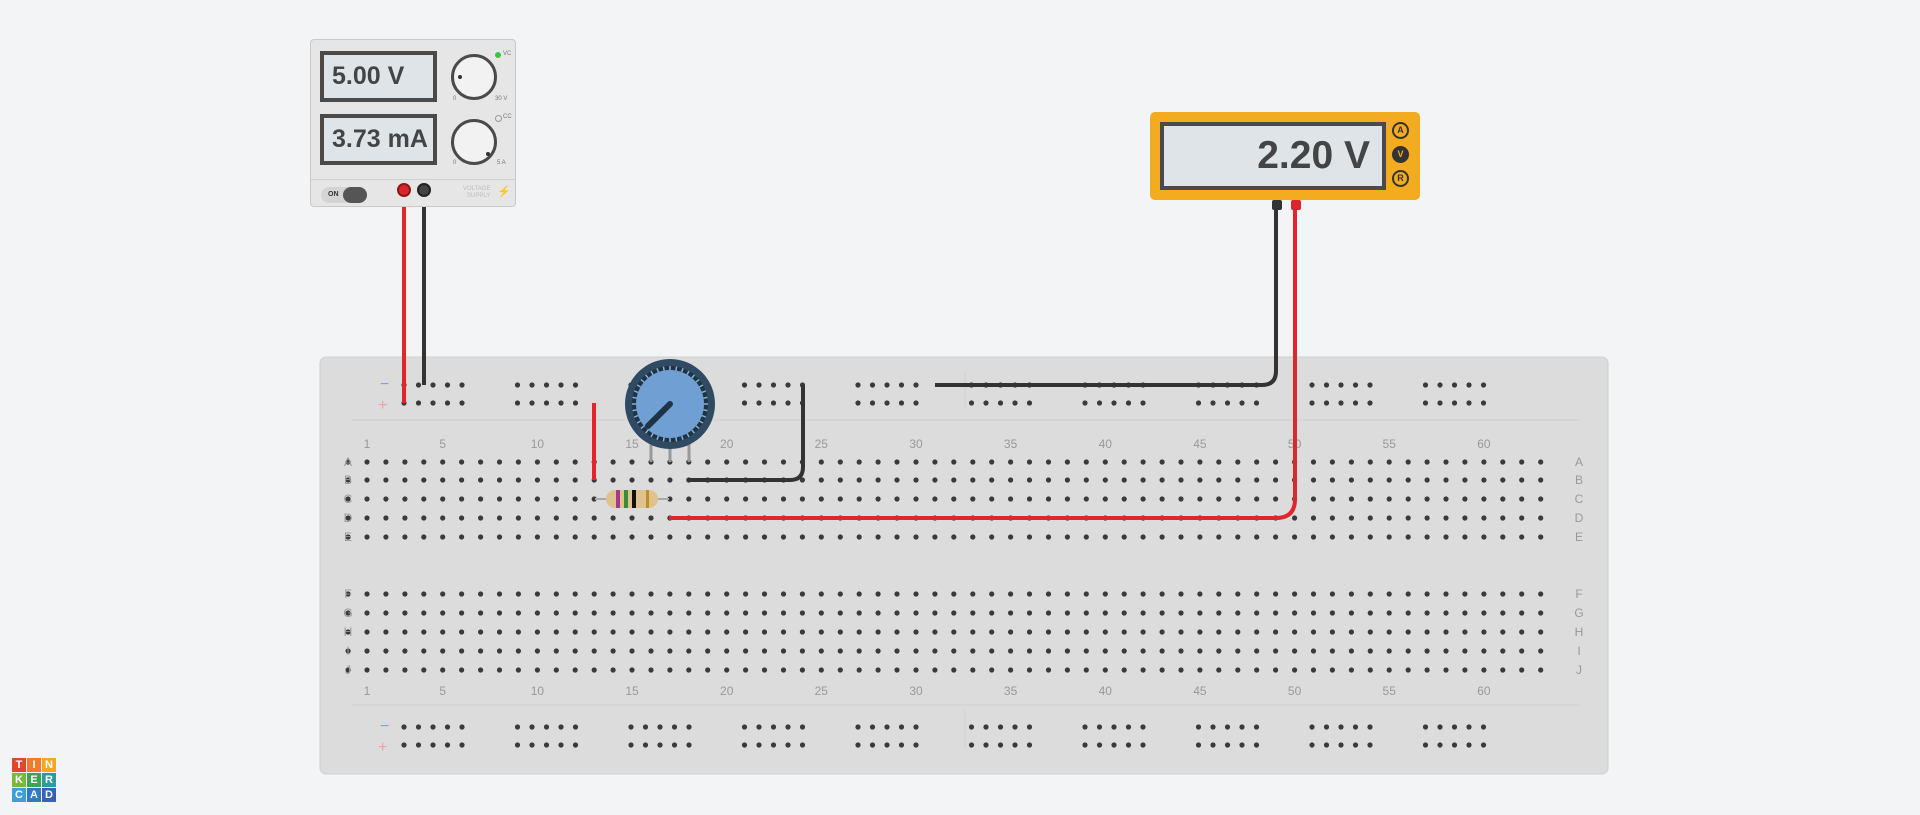  I want to click on mode-volts-button: V, so click(1400, 154).